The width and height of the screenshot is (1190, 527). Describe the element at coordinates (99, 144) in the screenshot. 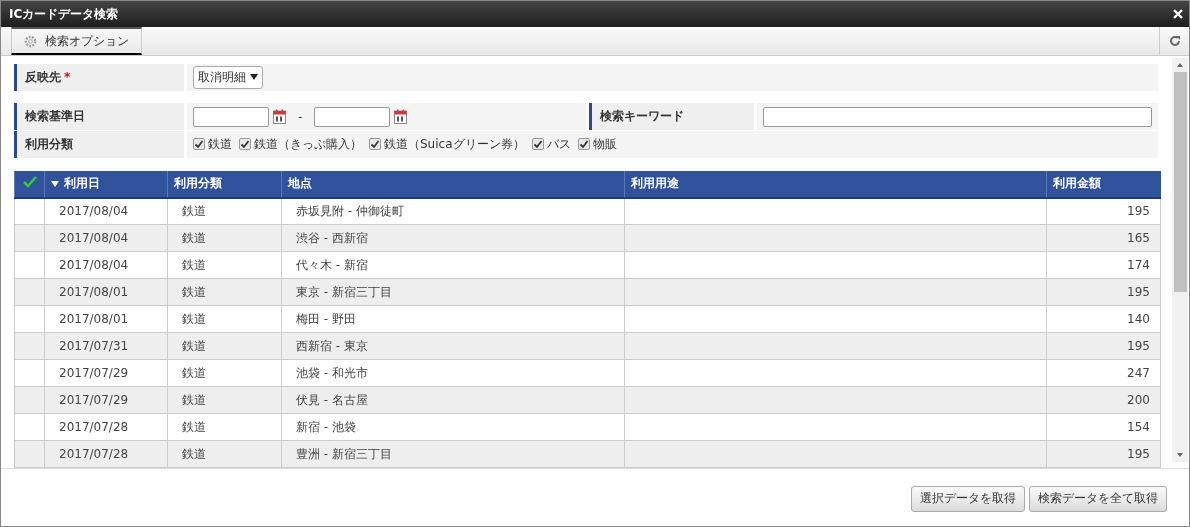

I see `field-label: 利用分類` at that location.